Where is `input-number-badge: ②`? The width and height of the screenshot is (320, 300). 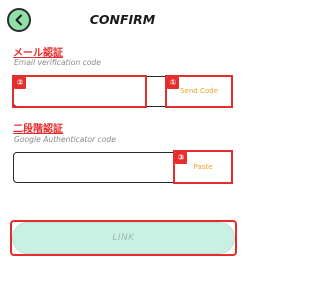
input-number-badge: ② is located at coordinates (20, 83).